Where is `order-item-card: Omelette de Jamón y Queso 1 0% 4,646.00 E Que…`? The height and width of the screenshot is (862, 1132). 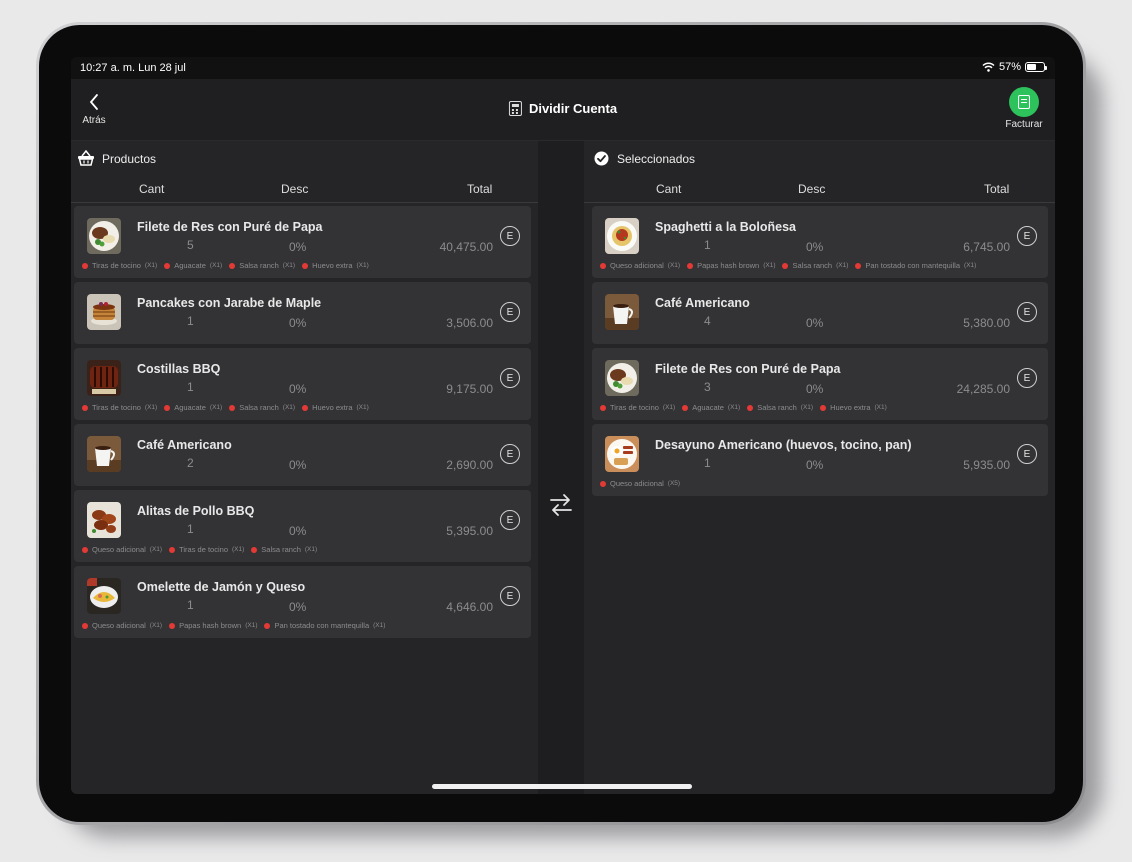
order-item-card: Omelette de Jamón y Queso 1 0% 4,646.00 E Que… is located at coordinates (302, 602).